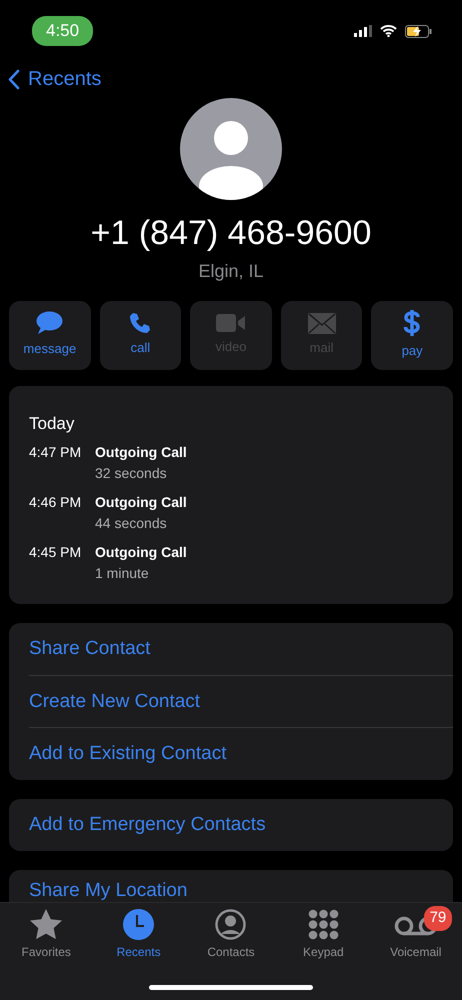  I want to click on option-link: Create New Contact, so click(241, 702).